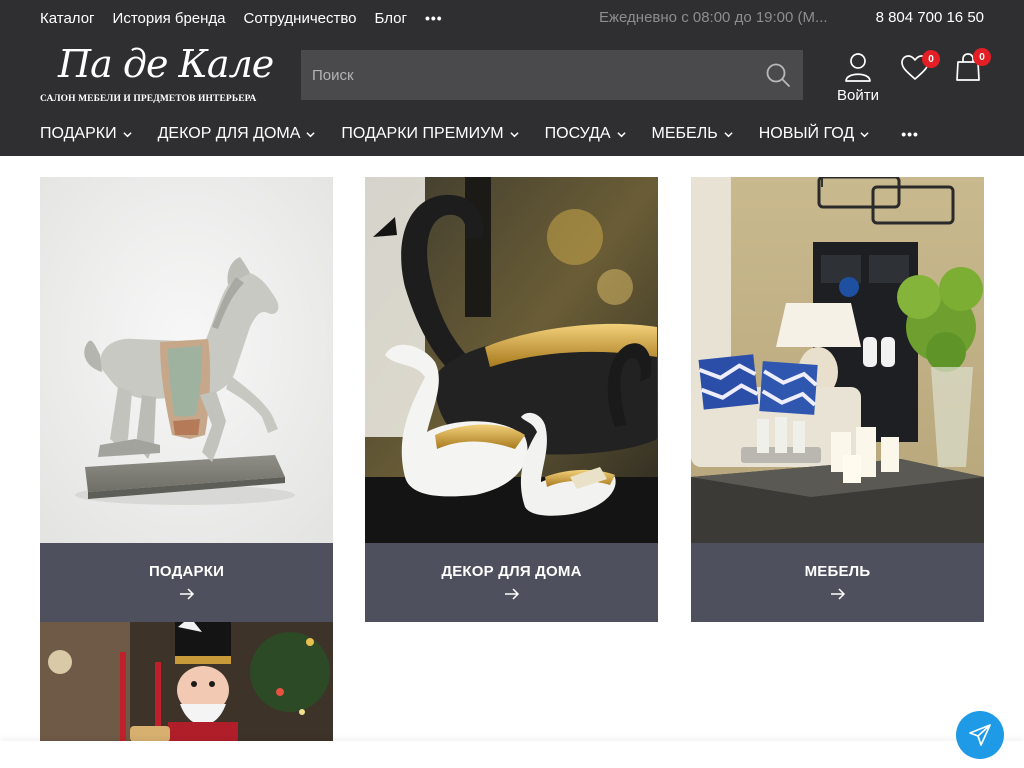 Image resolution: width=1024 pixels, height=768 pixels. Describe the element at coordinates (229, 133) in the screenshot. I see `nav-label: ДЕКОР ДЛЯ ДОМА` at that location.